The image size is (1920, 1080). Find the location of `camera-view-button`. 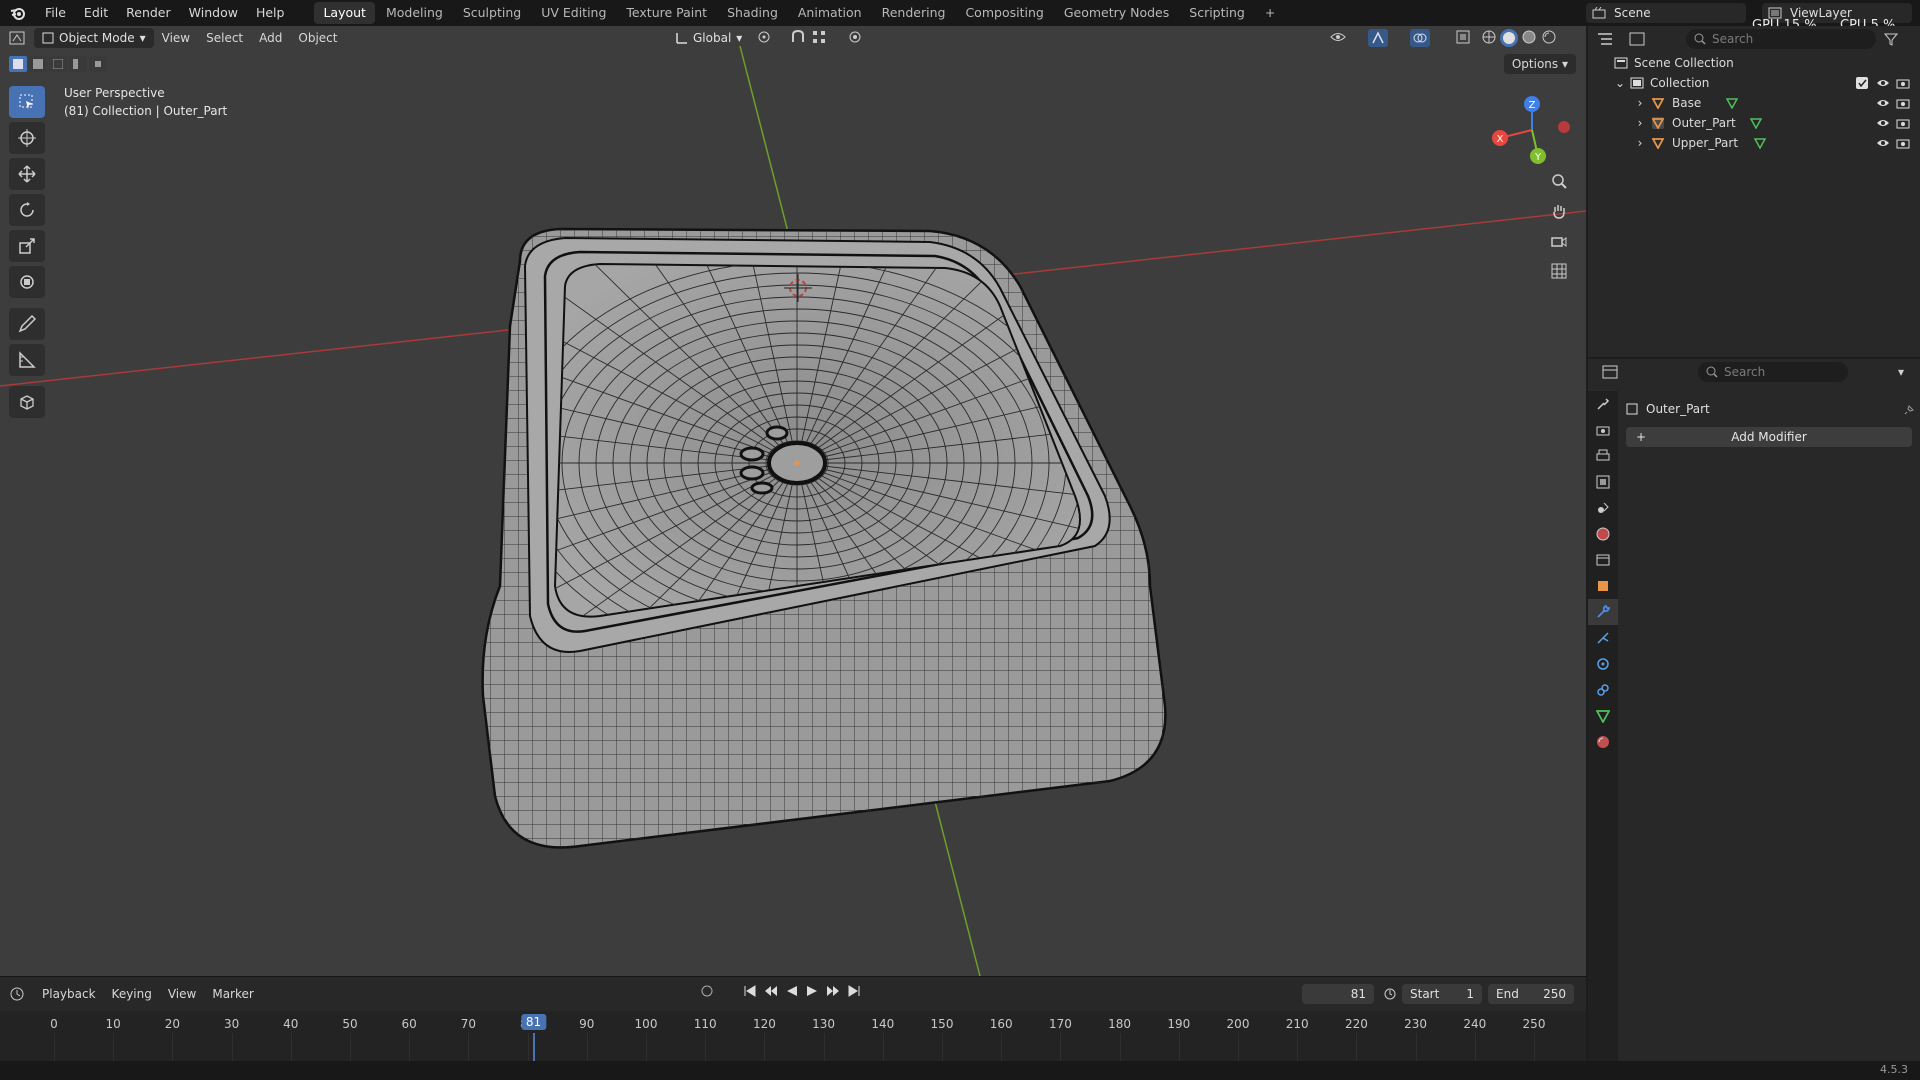

camera-view-button is located at coordinates (1559, 241).